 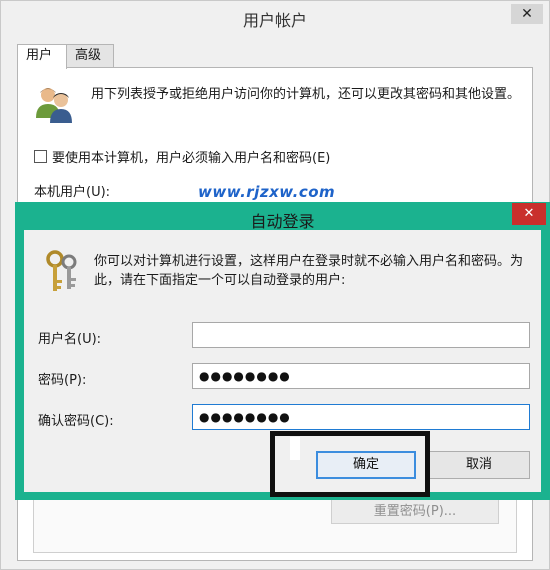 I want to click on intro-text: 用下列表授予或拒绝用户访问你的计算机，还可以更改其密码和其他设置。, so click(x=306, y=94).